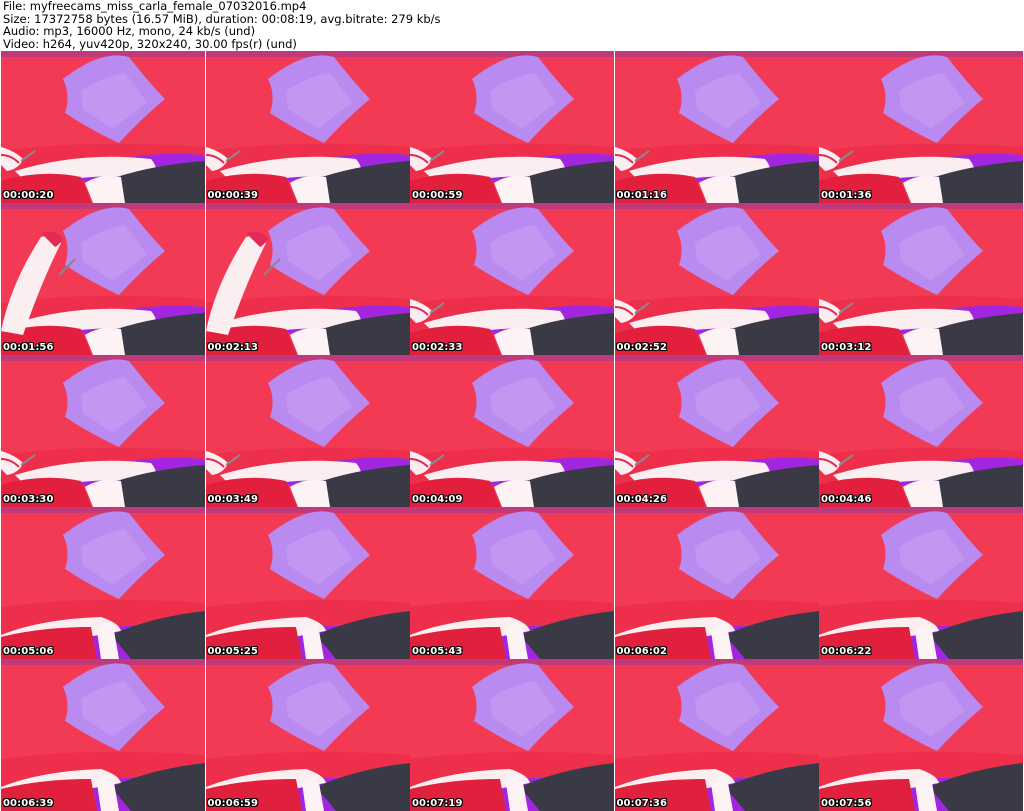 The image size is (1024, 811). I want to click on video-thumbnail: 00:03:30, so click(103, 431).